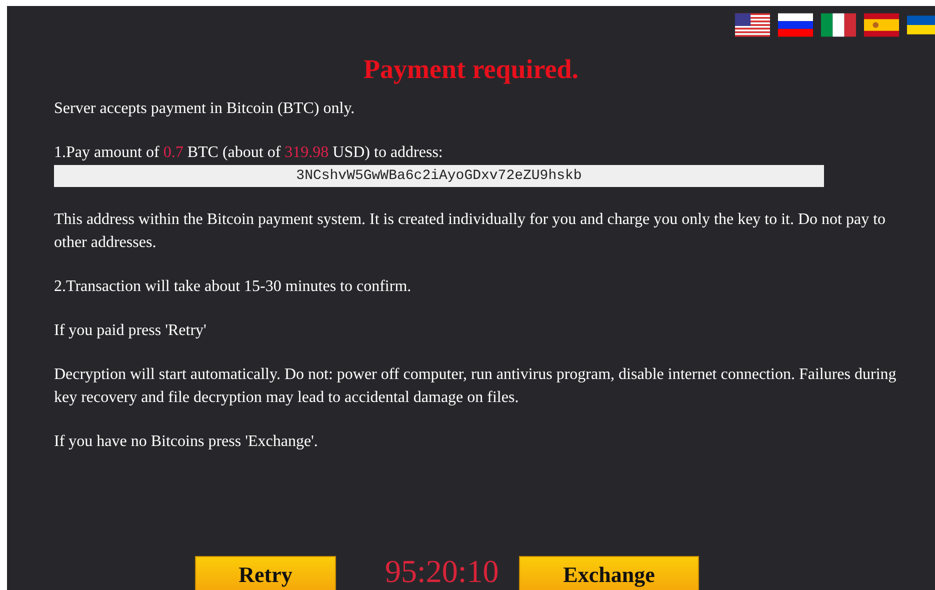  What do you see at coordinates (470, 231) in the screenshot?
I see `paragraph: This address within the Bitcoin payment system. It is created individually for you and charge you only the key to it. Do not pay to other addresses.` at bounding box center [470, 231].